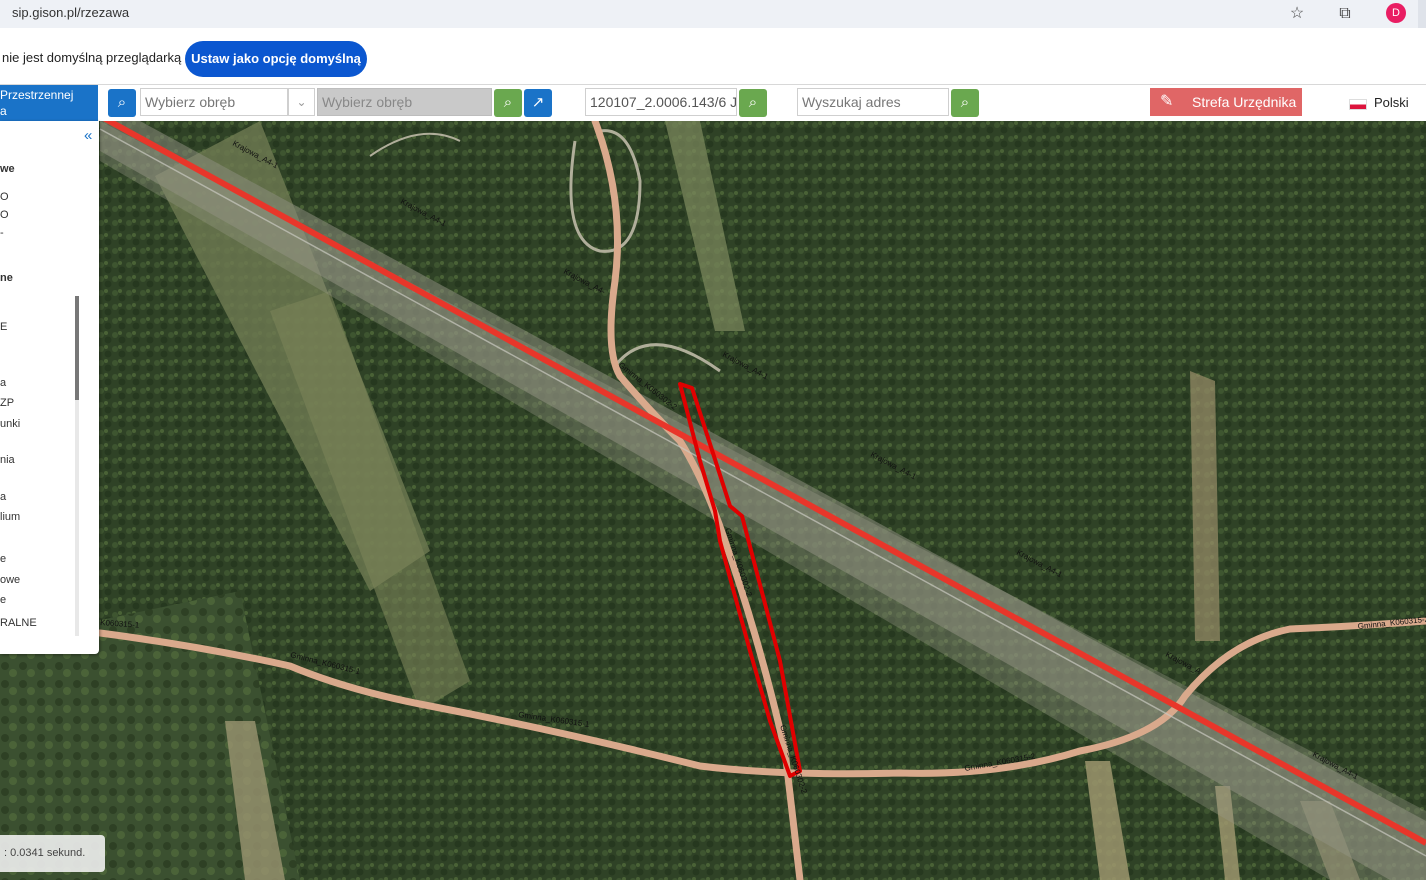 This screenshot has height=880, width=1426. What do you see at coordinates (18, 623) in the screenshot?
I see `panel-item: RALNE` at bounding box center [18, 623].